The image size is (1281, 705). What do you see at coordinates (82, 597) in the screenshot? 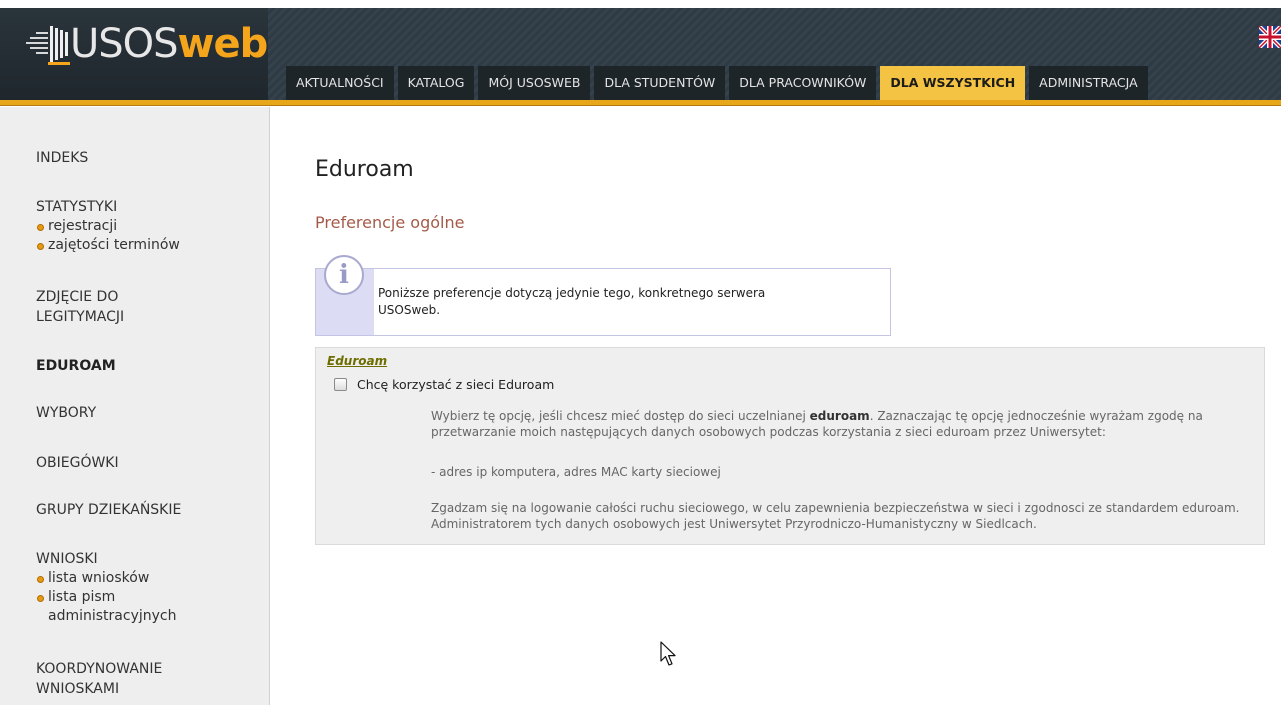
I see `sidebar-subitem-label: lista pism` at bounding box center [82, 597].